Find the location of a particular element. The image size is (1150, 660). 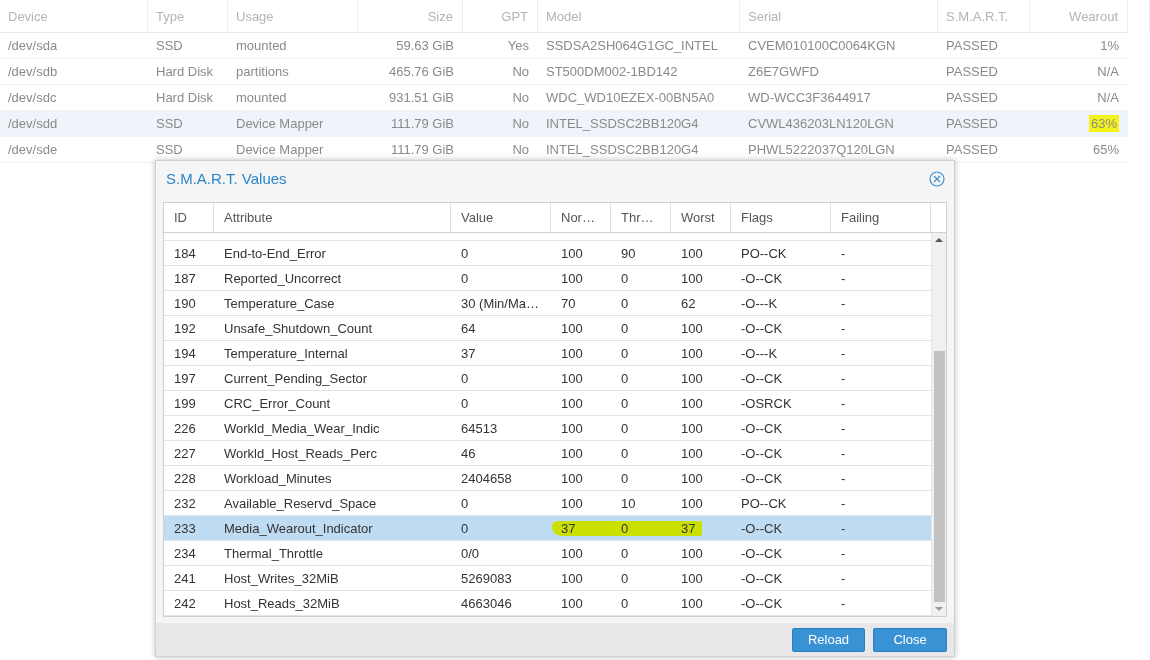

scroll-down-icon is located at coordinates (939, 609).